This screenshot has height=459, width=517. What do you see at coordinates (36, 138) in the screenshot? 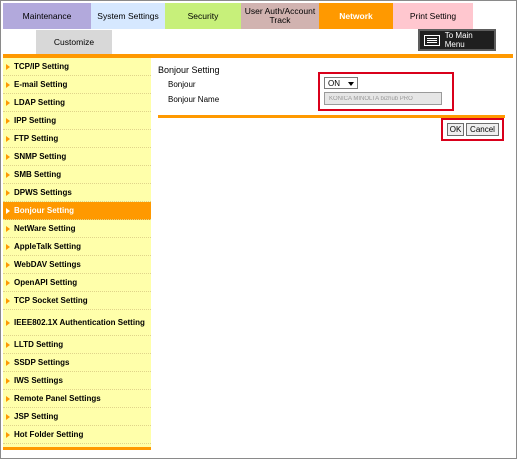
I see `sidebar-item-label: FTP Setting` at bounding box center [36, 138].